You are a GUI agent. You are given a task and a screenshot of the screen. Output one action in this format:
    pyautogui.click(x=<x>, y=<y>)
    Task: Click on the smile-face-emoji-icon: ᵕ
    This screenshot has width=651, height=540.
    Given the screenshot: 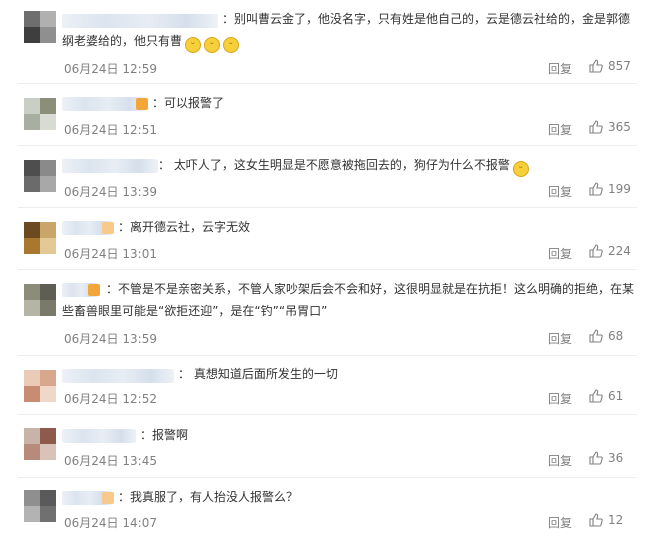 What is the action you would take?
    pyautogui.click(x=520, y=169)
    